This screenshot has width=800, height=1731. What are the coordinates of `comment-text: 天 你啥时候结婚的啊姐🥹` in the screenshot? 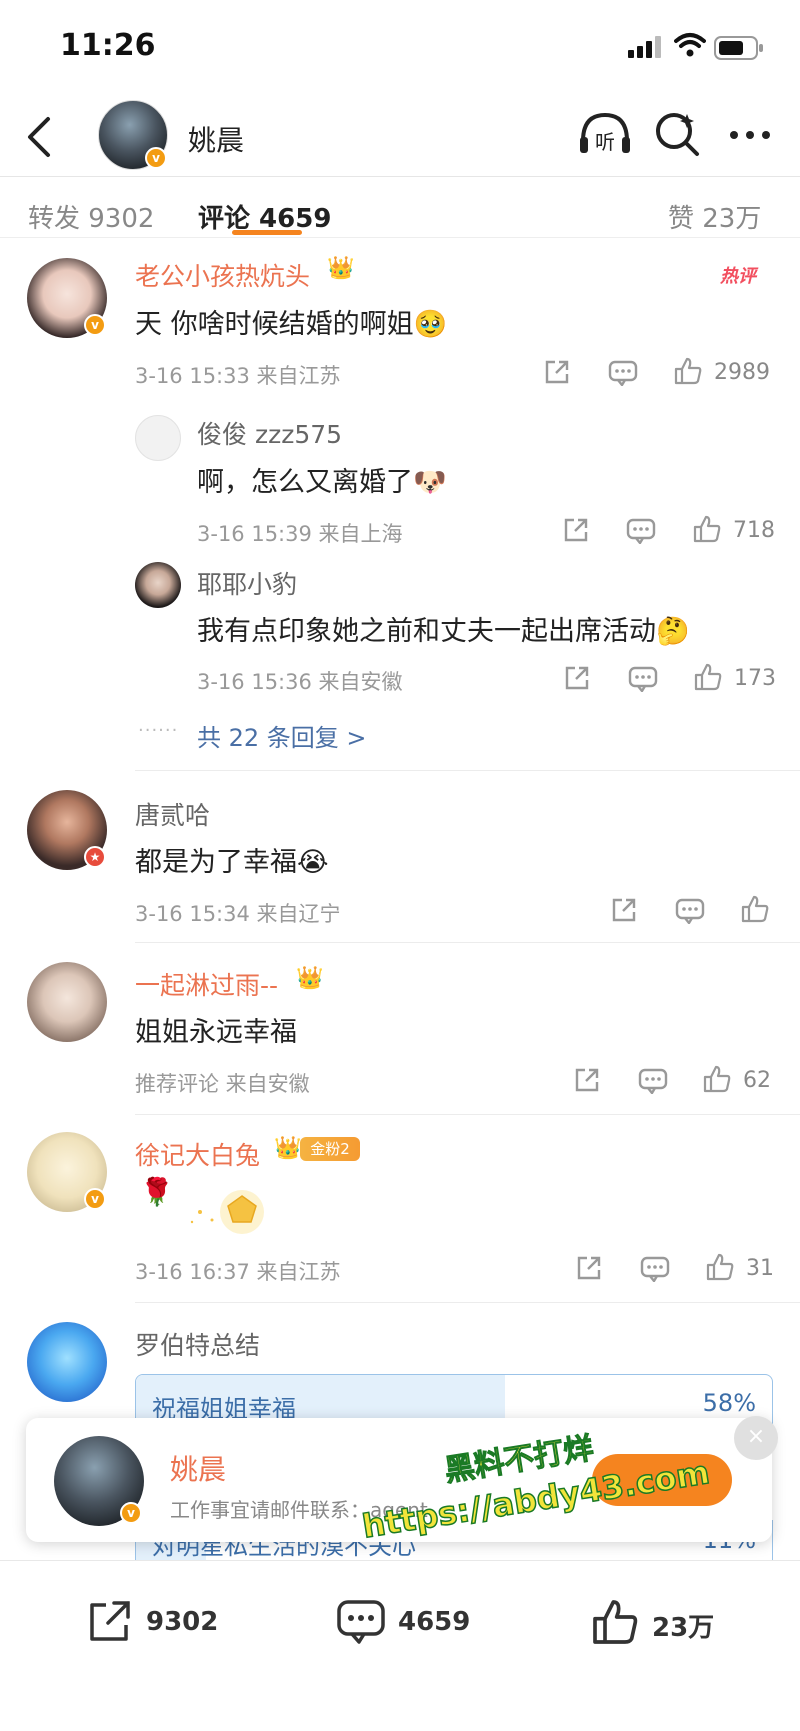 It's located at (291, 324).